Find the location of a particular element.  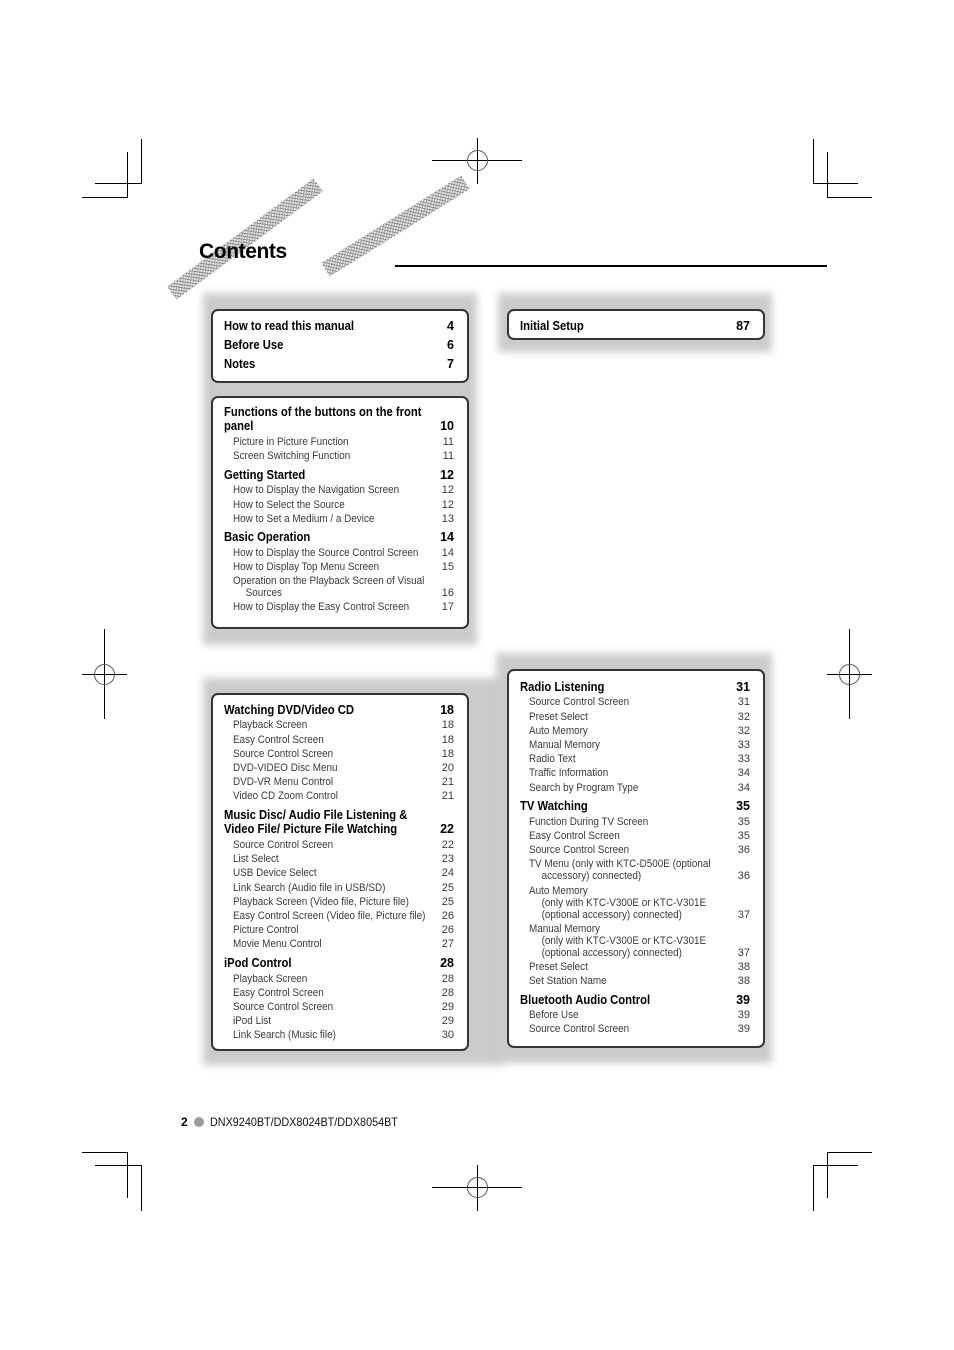

toc-subsection-entry: Easy Control Screen 28 is located at coordinates (339, 992).